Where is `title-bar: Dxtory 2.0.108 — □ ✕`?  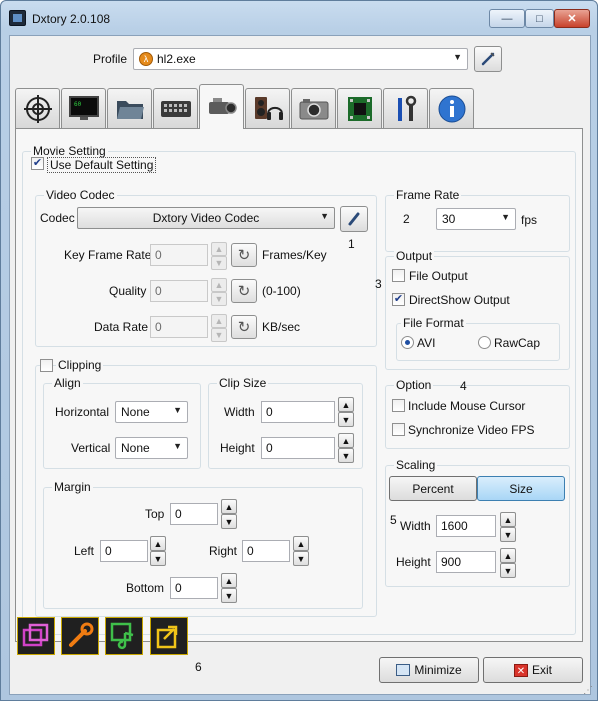 title-bar: Dxtory 2.0.108 — □ ✕ is located at coordinates (299, 18).